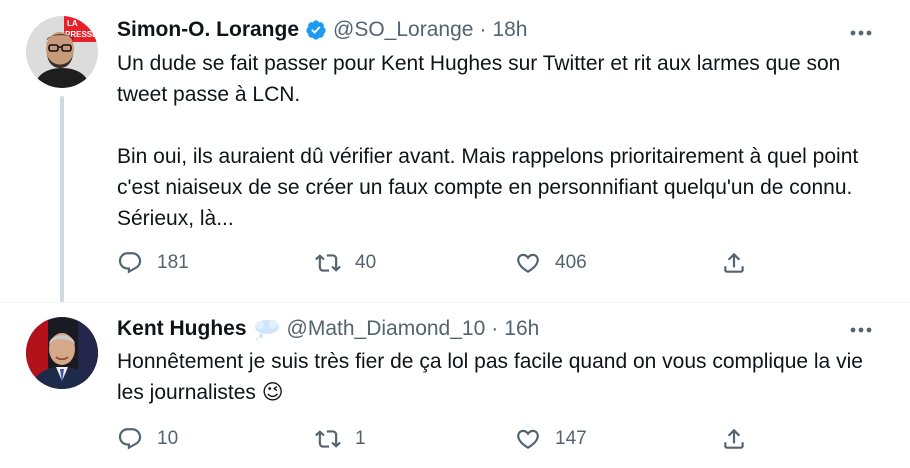 Image resolution: width=910 pixels, height=468 pixels. I want to click on tweet-header: Simon-O. Lorange @SO_Lorange · 18h, so click(322, 30).